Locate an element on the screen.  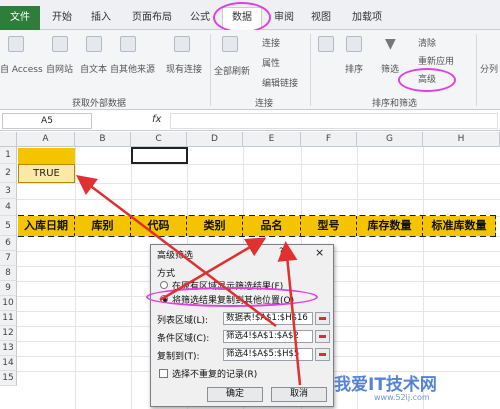
watermark-url: www.52ij.com is located at coordinates (402, 397).